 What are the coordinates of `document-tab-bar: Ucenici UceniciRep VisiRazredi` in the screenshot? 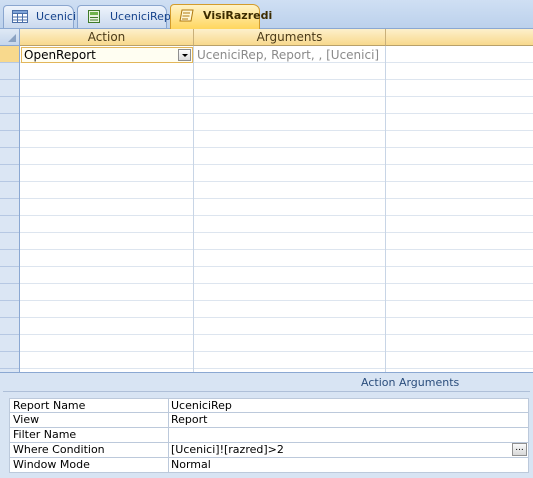 It's located at (266, 14).